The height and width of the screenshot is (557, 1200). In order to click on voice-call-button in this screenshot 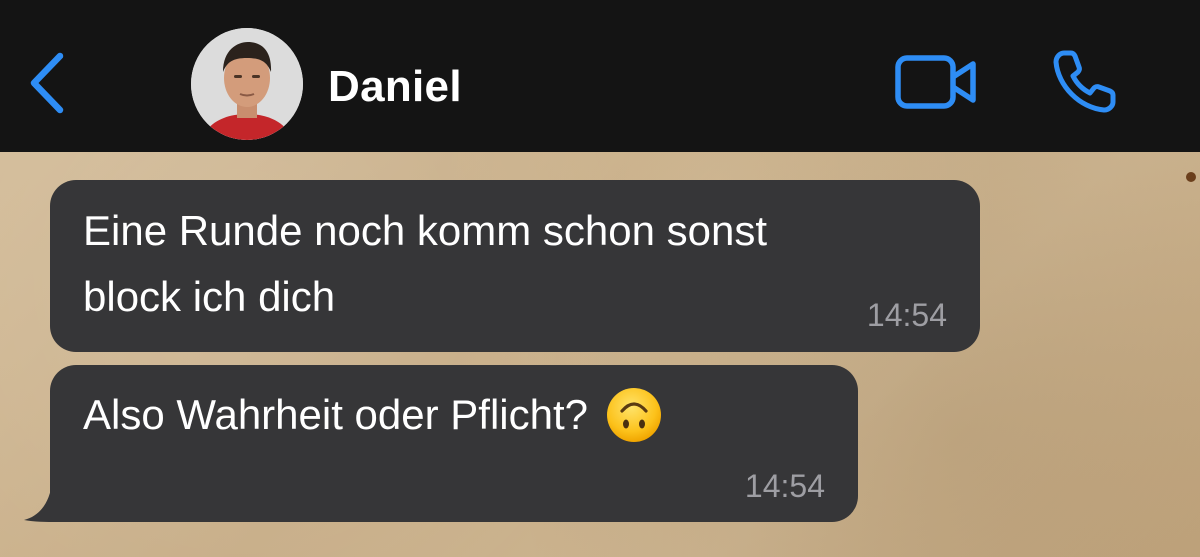, I will do `click(1084, 82)`.